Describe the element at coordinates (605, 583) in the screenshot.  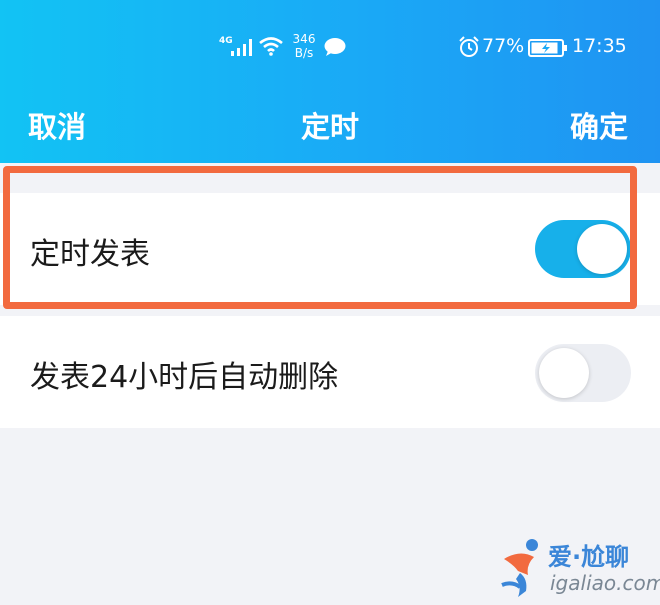
I see `watermark-url: igaliao.com` at that location.